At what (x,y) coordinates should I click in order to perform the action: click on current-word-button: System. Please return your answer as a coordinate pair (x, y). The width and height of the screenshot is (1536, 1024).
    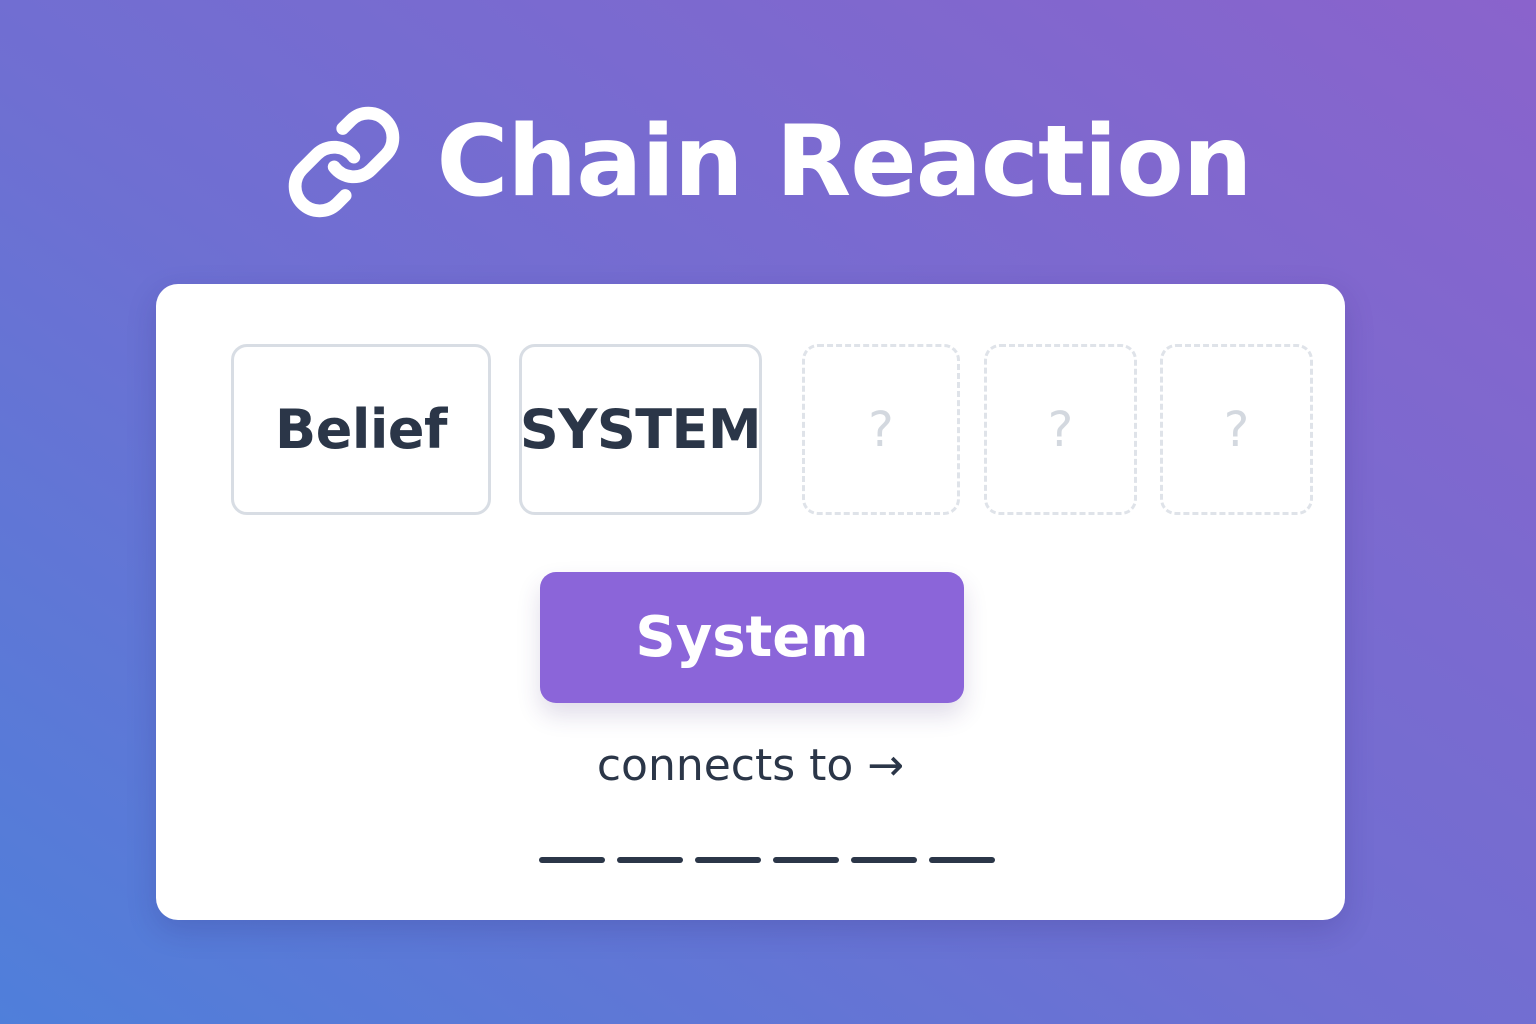
    Looking at the image, I should click on (752, 637).